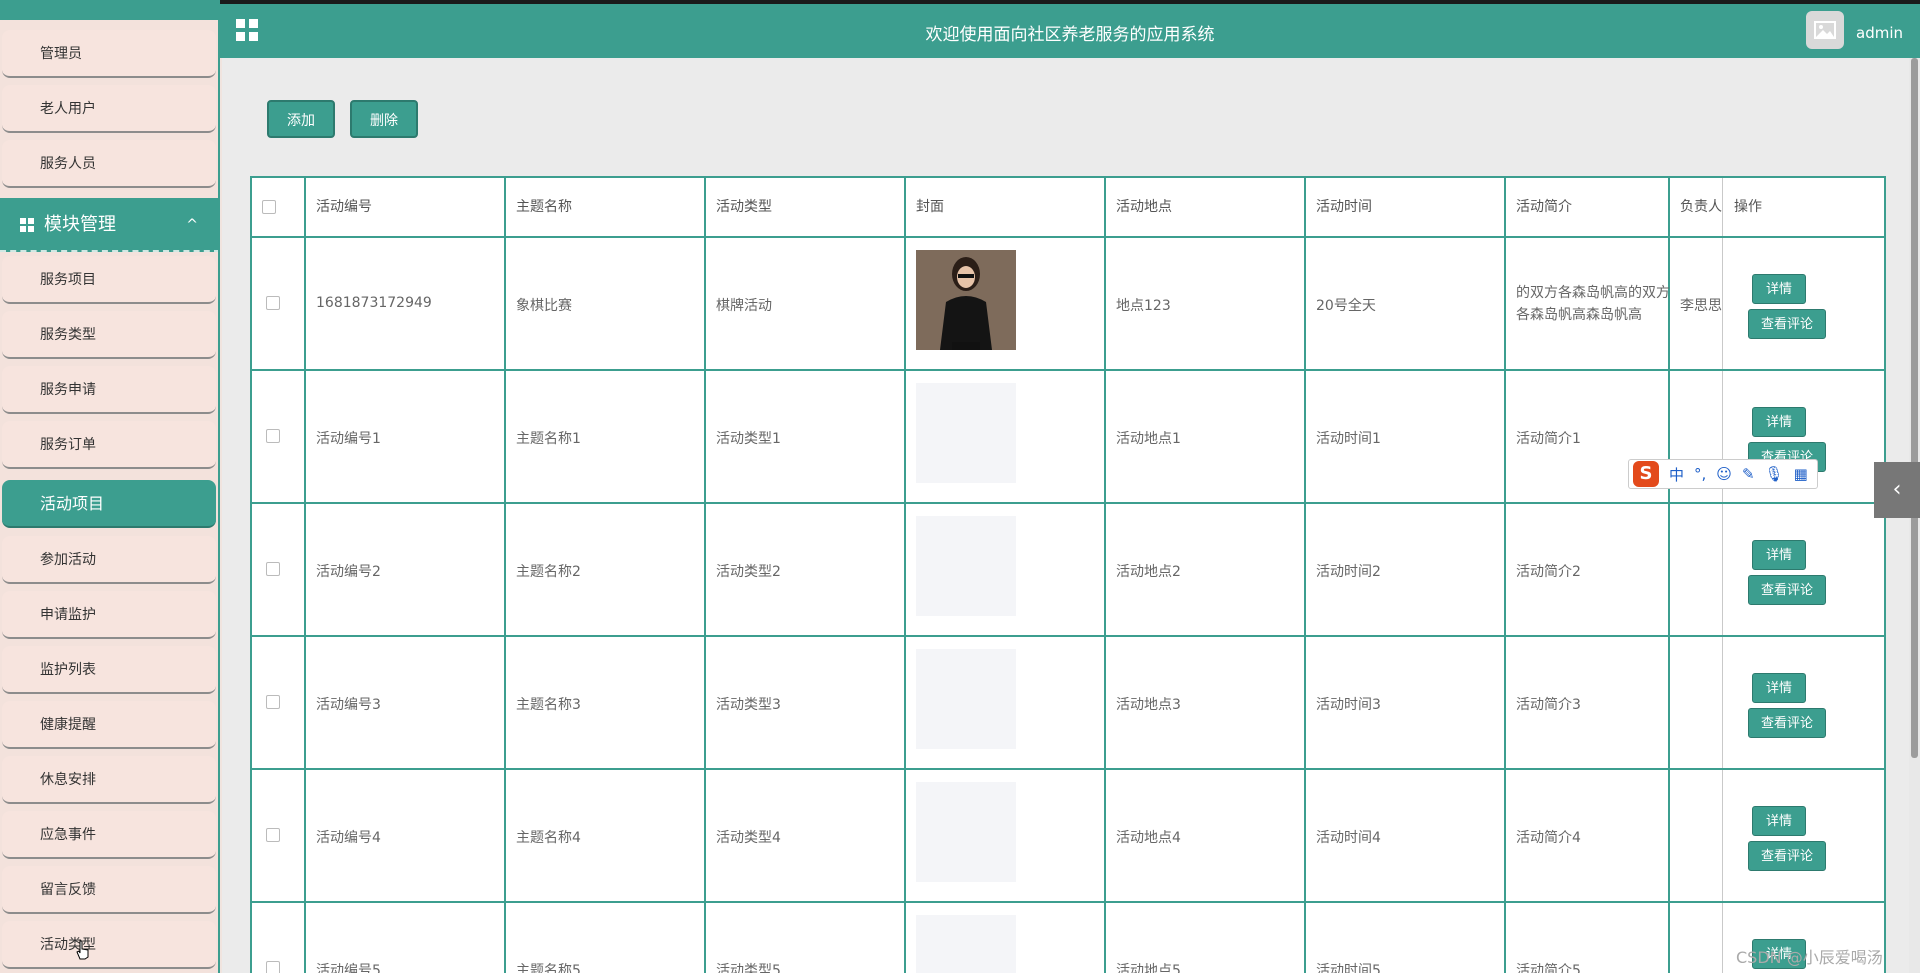 This screenshot has width=1920, height=973. I want to click on emoji-icon: ☺, so click(1724, 474).